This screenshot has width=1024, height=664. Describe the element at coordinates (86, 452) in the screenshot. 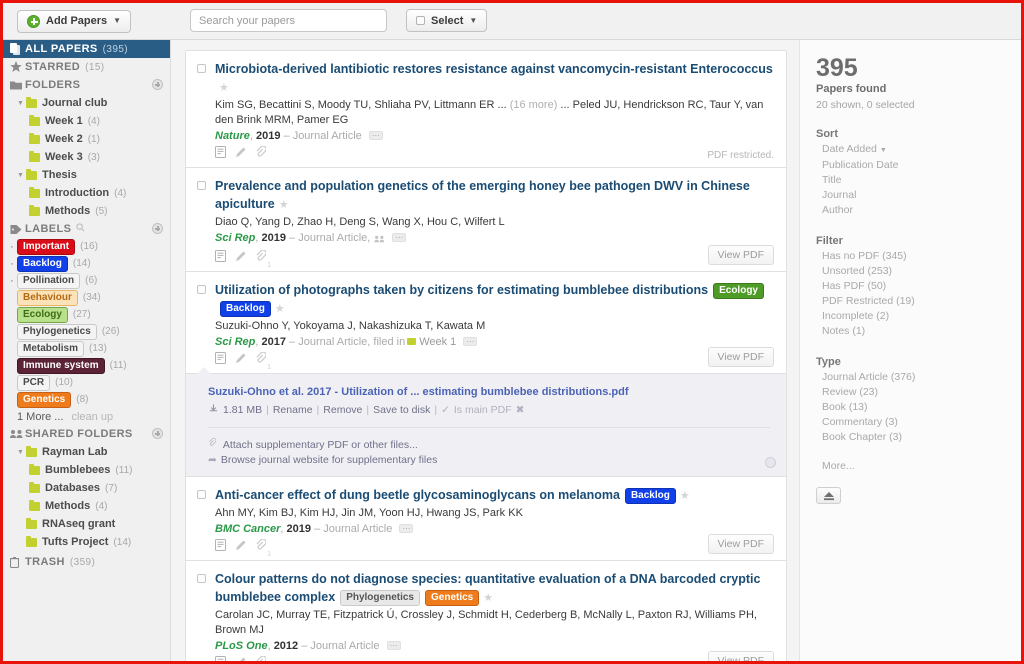

I see `shared-folder-item-rayman-lab: ▼ Rayman Lab` at that location.